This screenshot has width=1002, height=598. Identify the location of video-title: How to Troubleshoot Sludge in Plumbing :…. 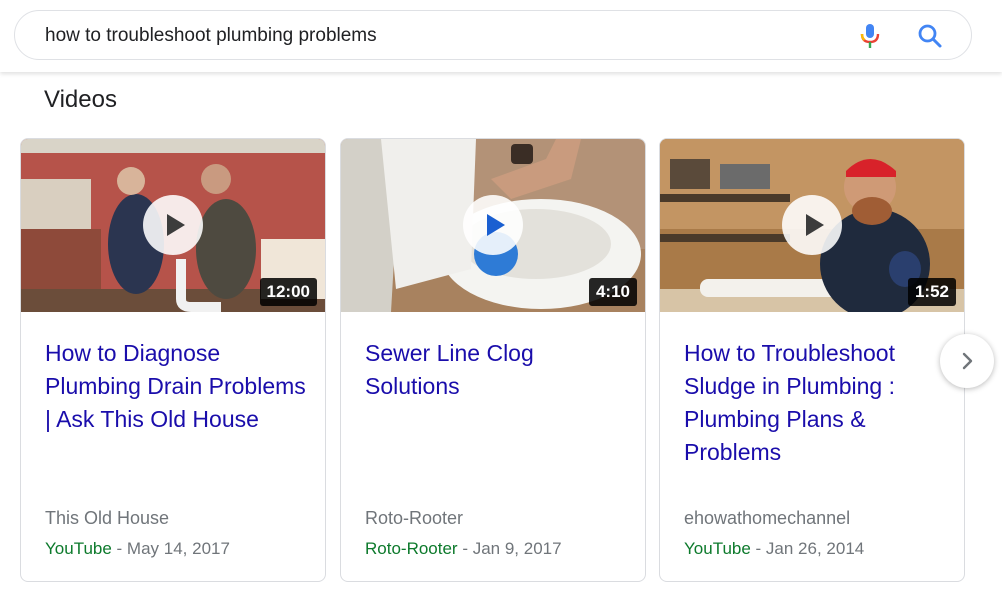
(815, 403).